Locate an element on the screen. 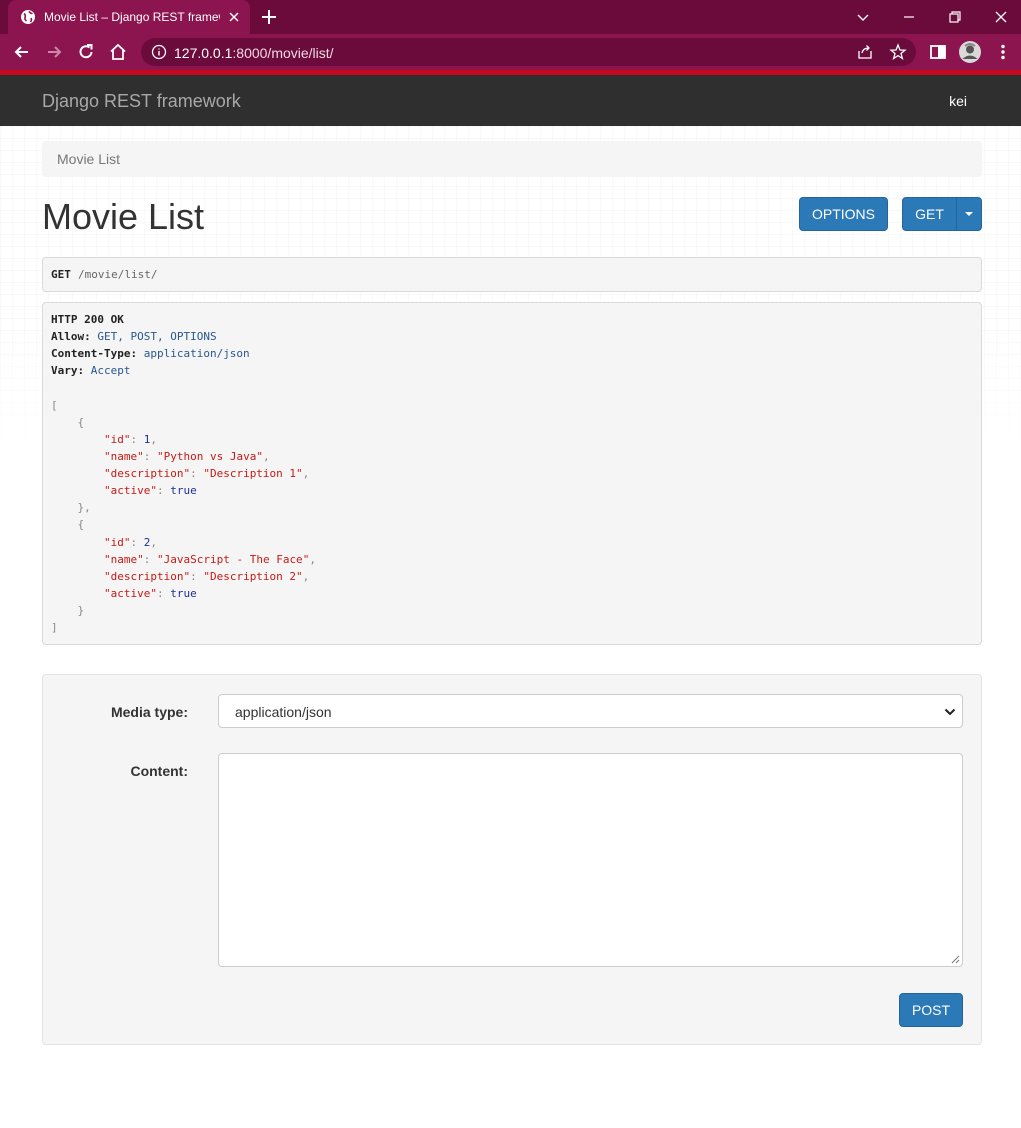 The height and width of the screenshot is (1128, 1021). response-header-allow: Allow: GET, POST, OPTIONS is located at coordinates (134, 336).